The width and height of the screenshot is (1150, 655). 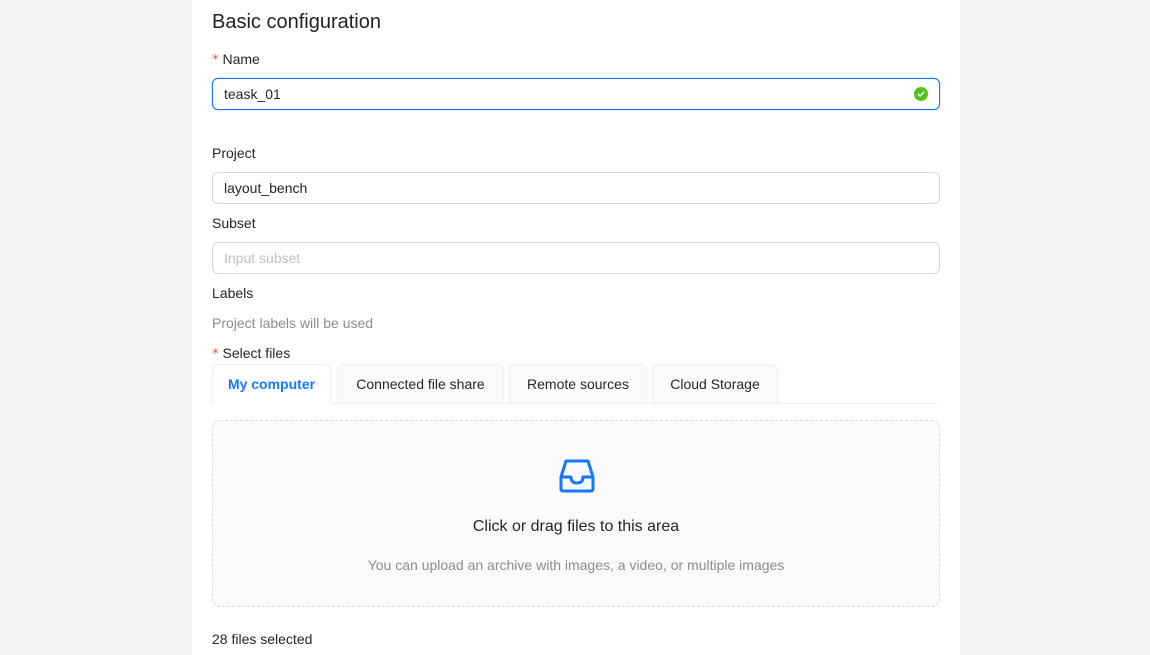 I want to click on name-input, so click(x=576, y=94).